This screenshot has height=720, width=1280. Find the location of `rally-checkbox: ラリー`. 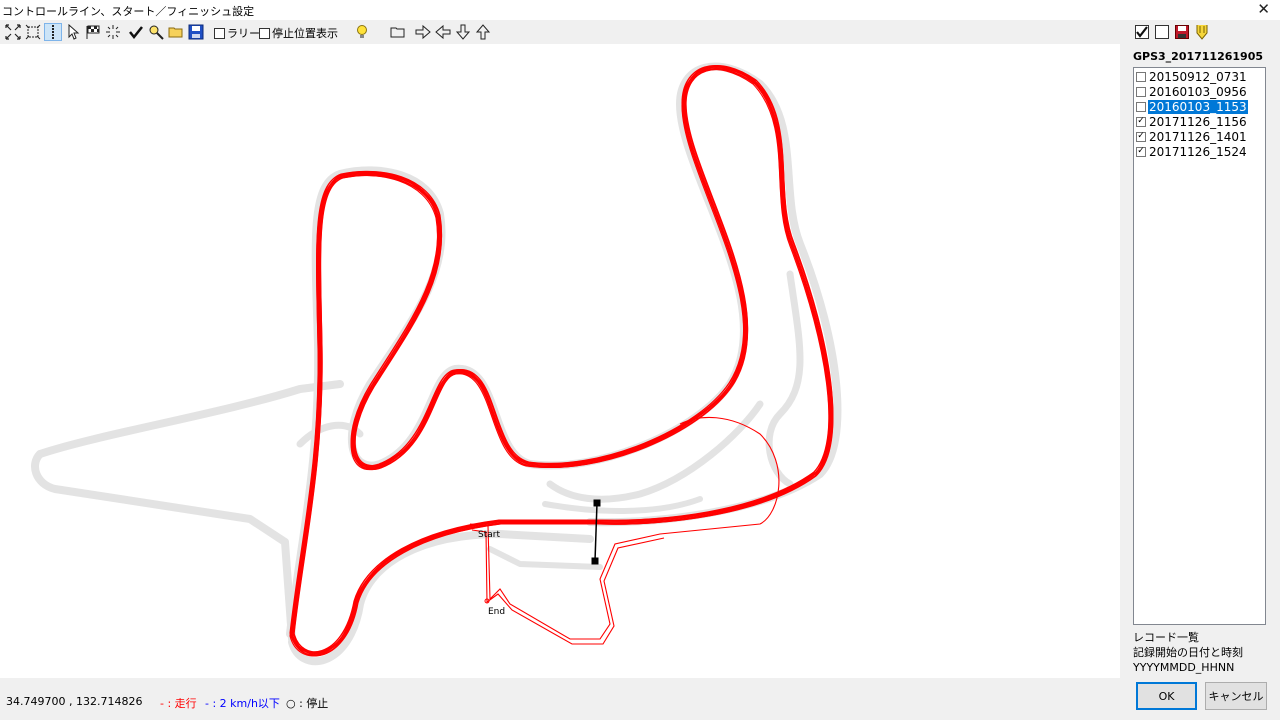

rally-checkbox: ラリー is located at coordinates (237, 33).